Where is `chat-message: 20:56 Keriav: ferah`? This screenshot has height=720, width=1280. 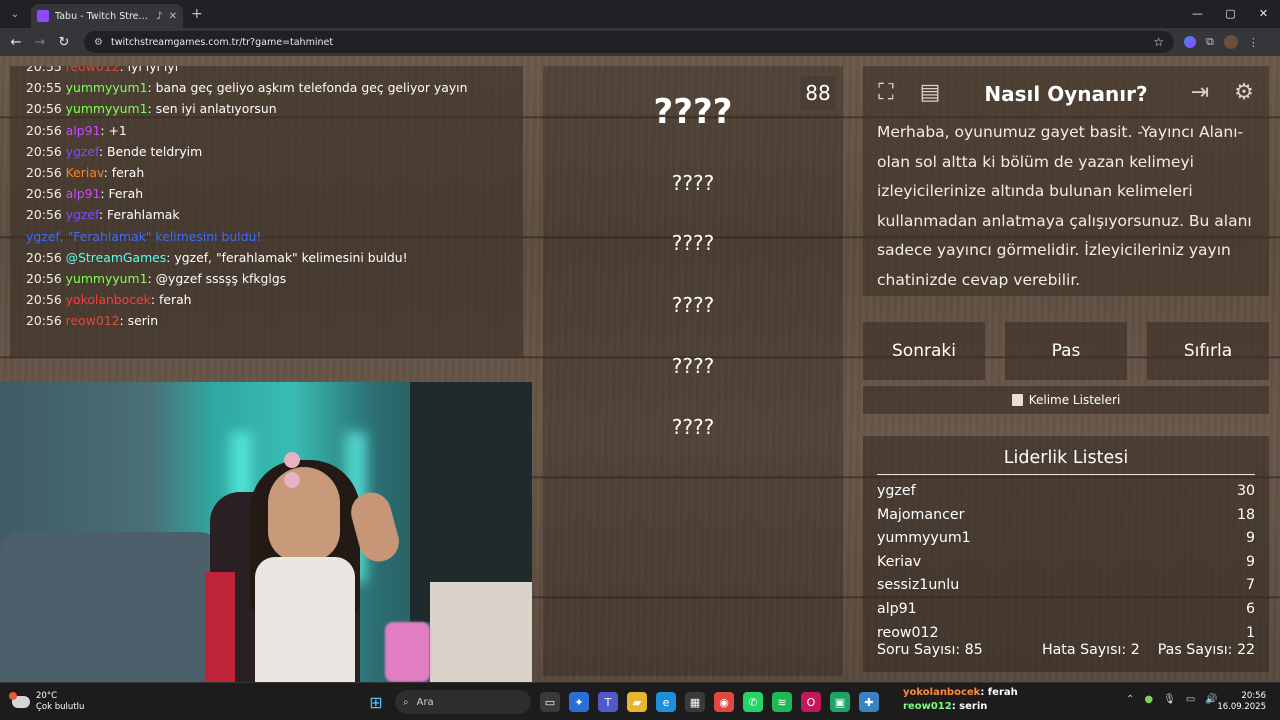 chat-message: 20:56 Keriav: ferah is located at coordinates (85, 173).